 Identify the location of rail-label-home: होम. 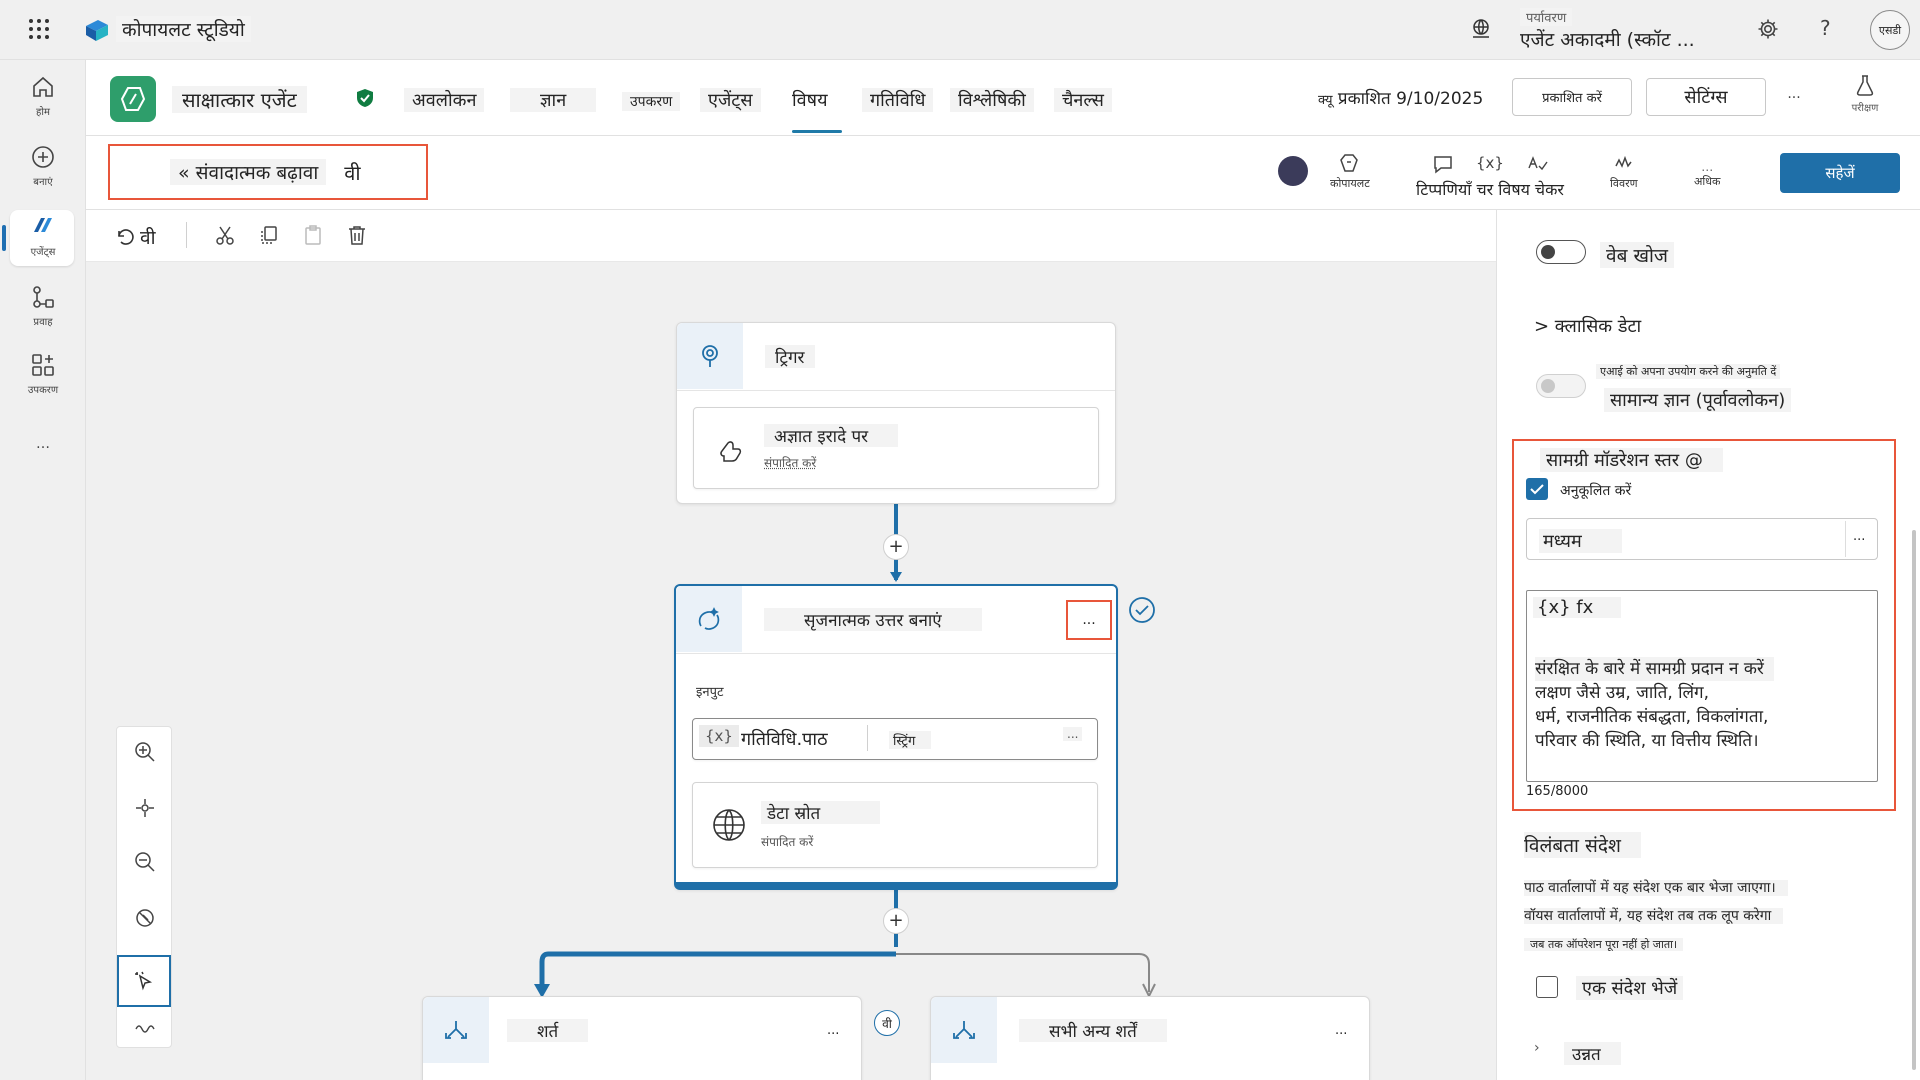
(43, 112).